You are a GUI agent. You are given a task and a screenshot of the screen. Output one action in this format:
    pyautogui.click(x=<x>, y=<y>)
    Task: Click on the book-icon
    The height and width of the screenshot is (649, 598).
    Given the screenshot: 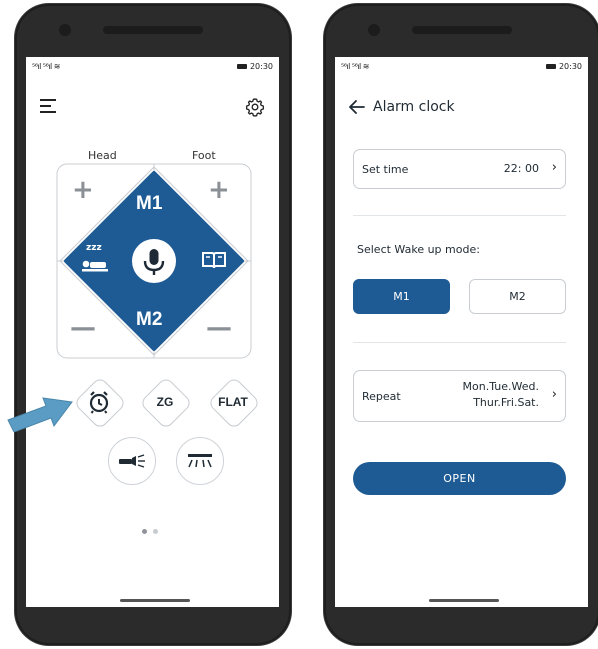 What is the action you would take?
    pyautogui.click(x=214, y=260)
    